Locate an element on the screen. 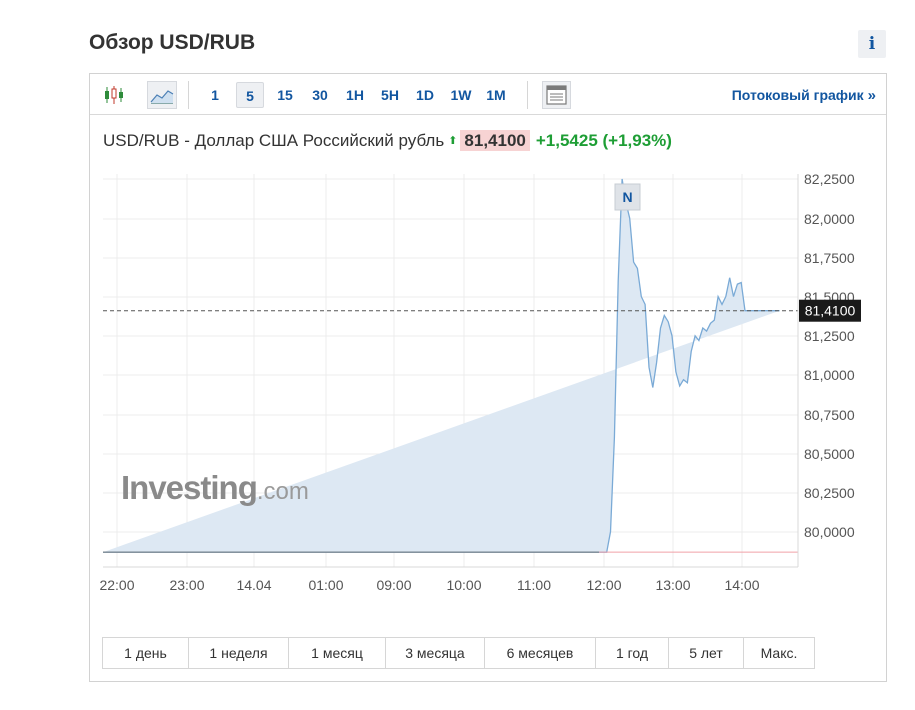 The width and height of the screenshot is (915, 710). investing-watermark: Investing.com is located at coordinates (215, 488).